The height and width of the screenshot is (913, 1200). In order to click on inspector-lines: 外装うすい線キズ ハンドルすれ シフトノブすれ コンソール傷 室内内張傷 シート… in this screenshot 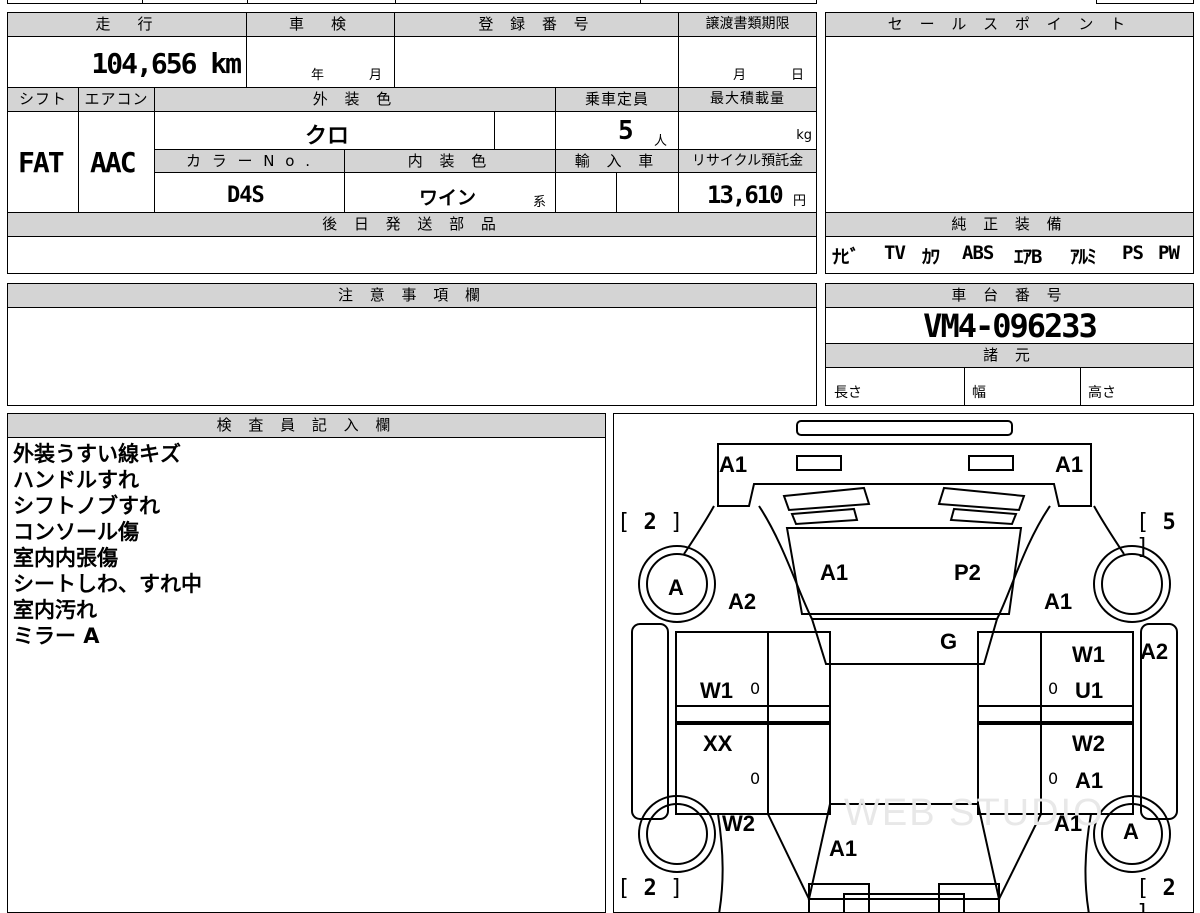, I will do `click(303, 545)`.